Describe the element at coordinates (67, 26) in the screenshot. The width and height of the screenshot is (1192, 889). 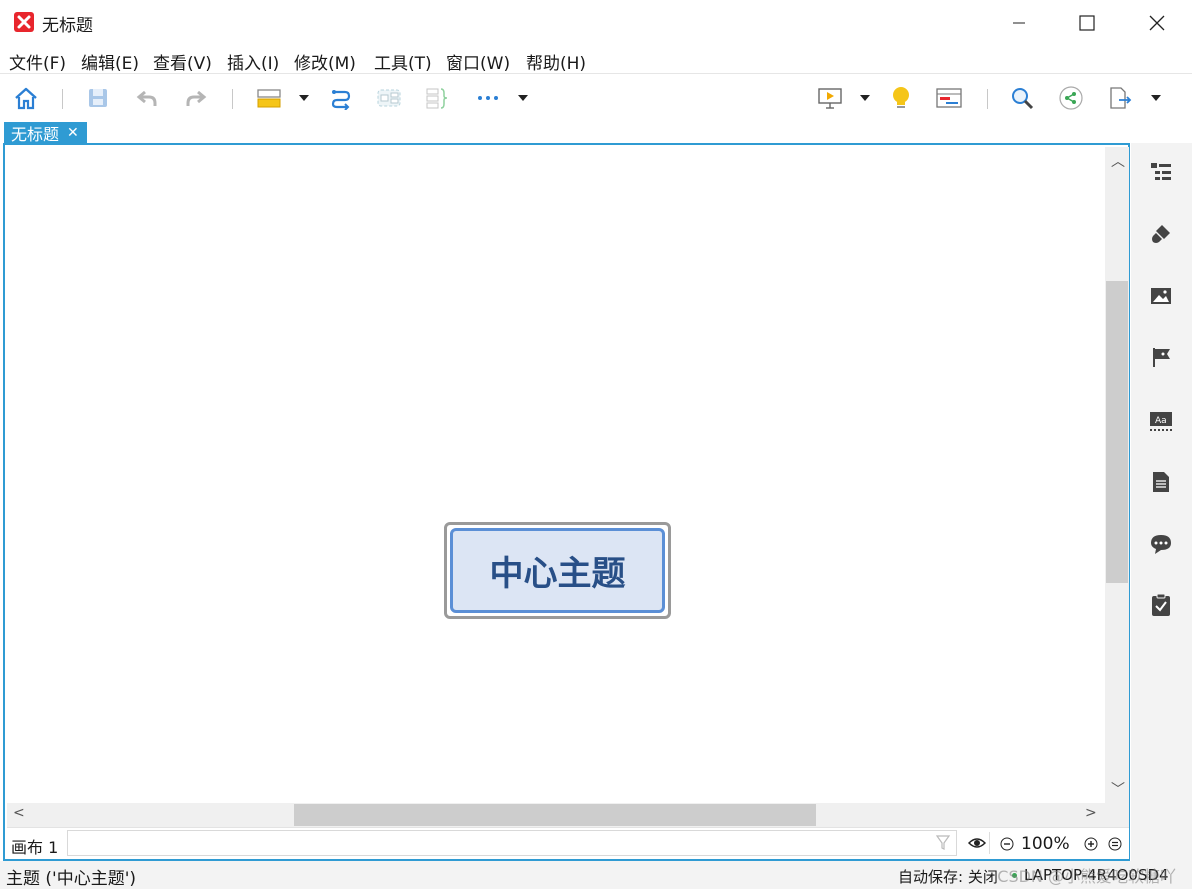
I see `window-title: 无标题` at that location.